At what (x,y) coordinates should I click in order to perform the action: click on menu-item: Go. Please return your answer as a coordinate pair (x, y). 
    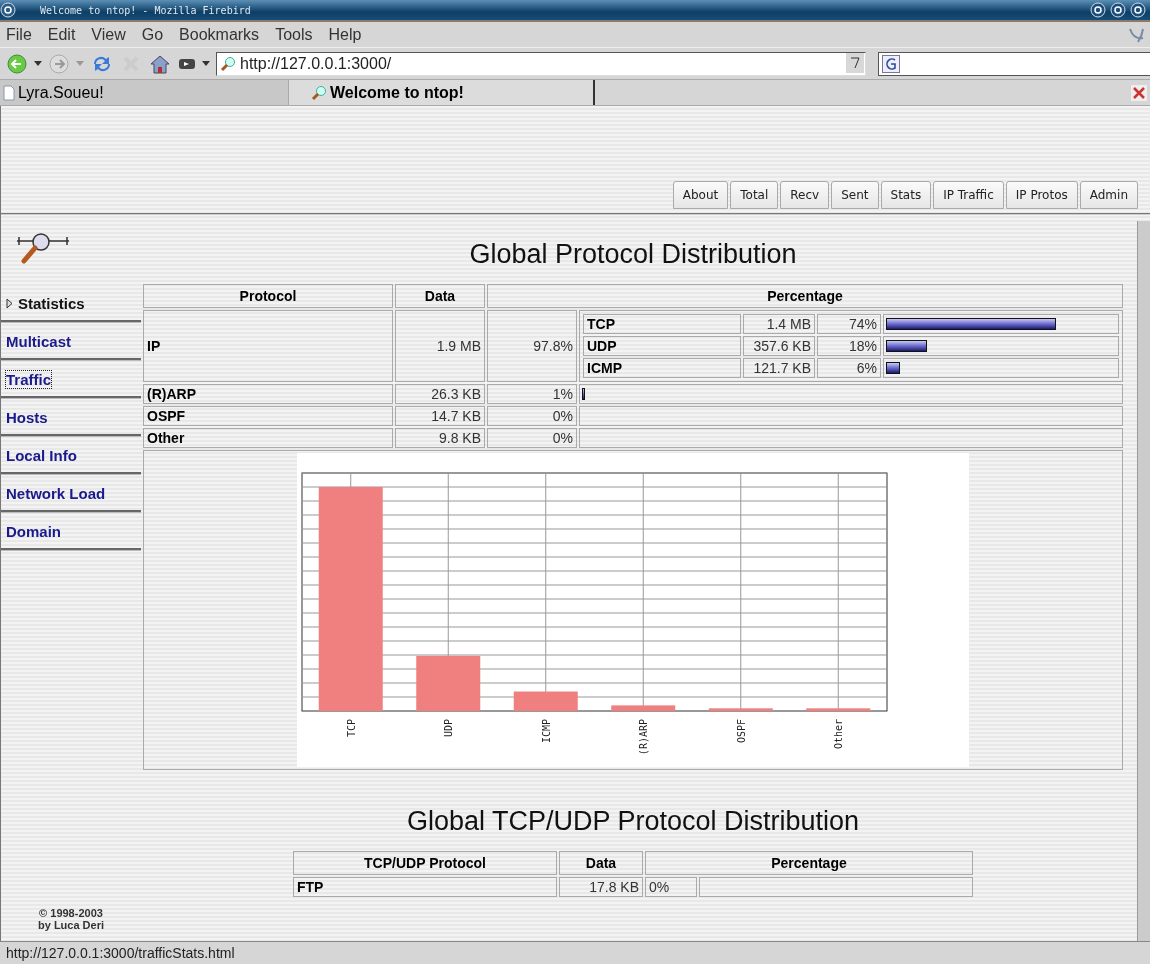
    Looking at the image, I should click on (152, 34).